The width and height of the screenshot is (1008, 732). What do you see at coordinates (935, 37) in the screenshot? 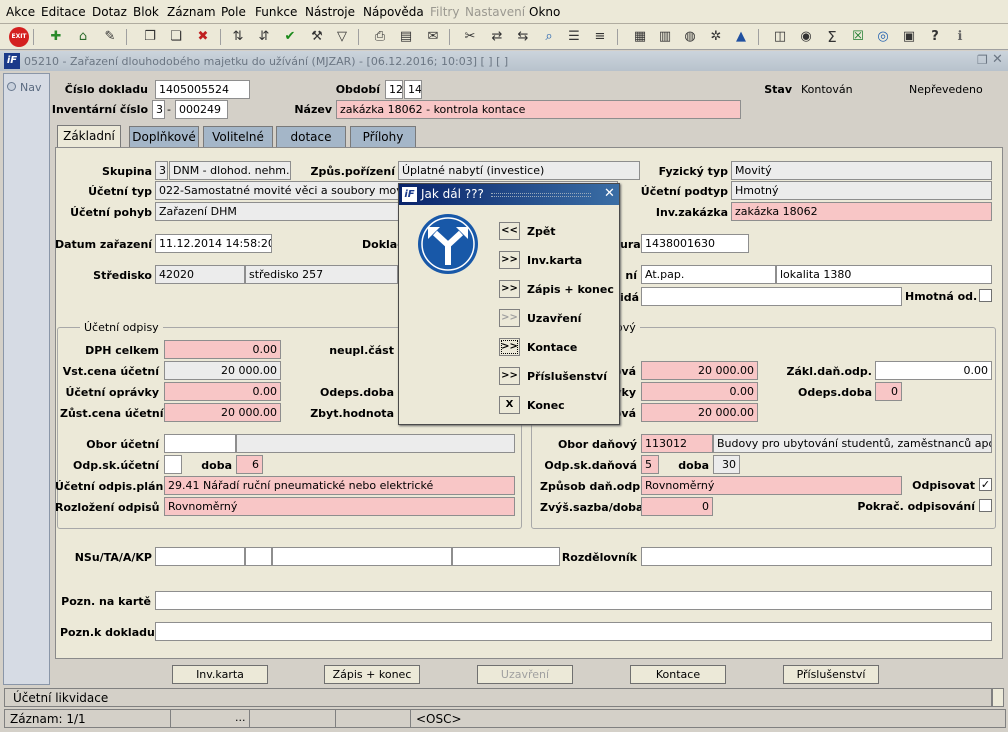
I see `help-icon: ?` at bounding box center [935, 37].